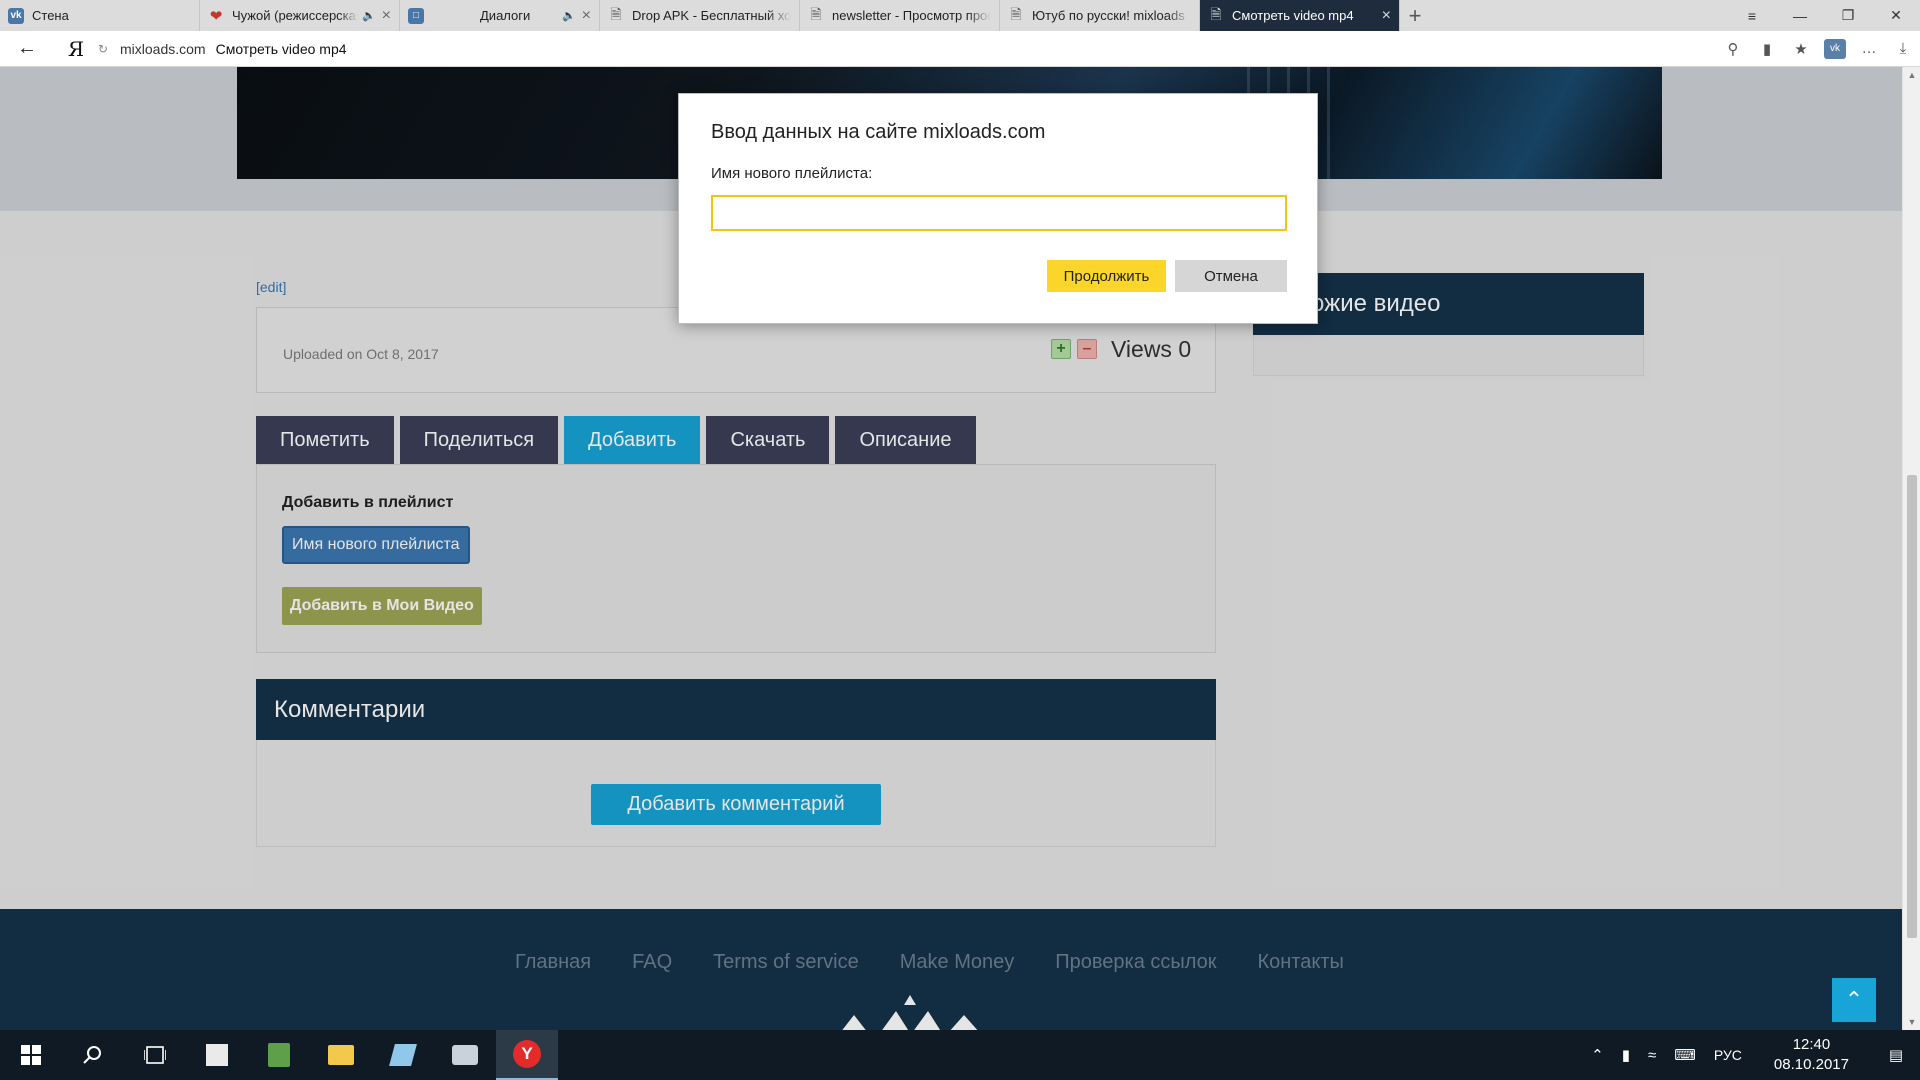  What do you see at coordinates (1415, 15) in the screenshot?
I see `new-tab-icon: +` at bounding box center [1415, 15].